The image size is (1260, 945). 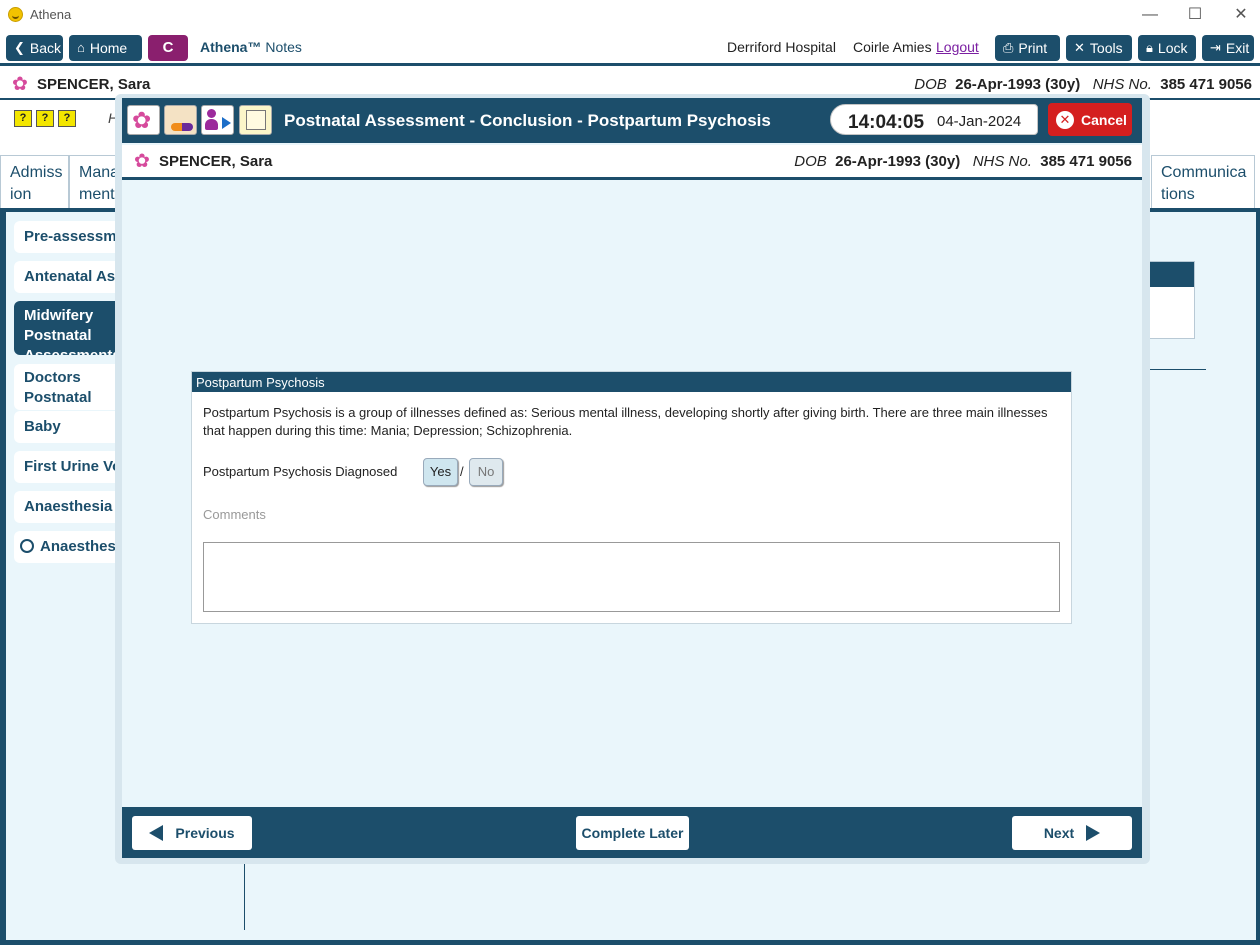 I want to click on lock-icon: 🔒︎, so click(x=1149, y=47).